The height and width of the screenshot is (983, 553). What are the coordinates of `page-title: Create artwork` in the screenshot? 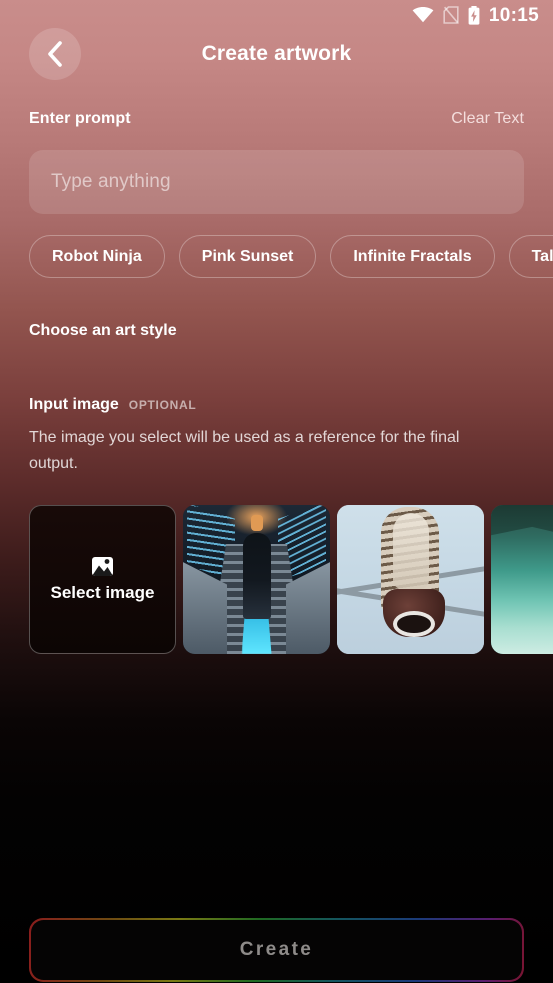 It's located at (276, 53).